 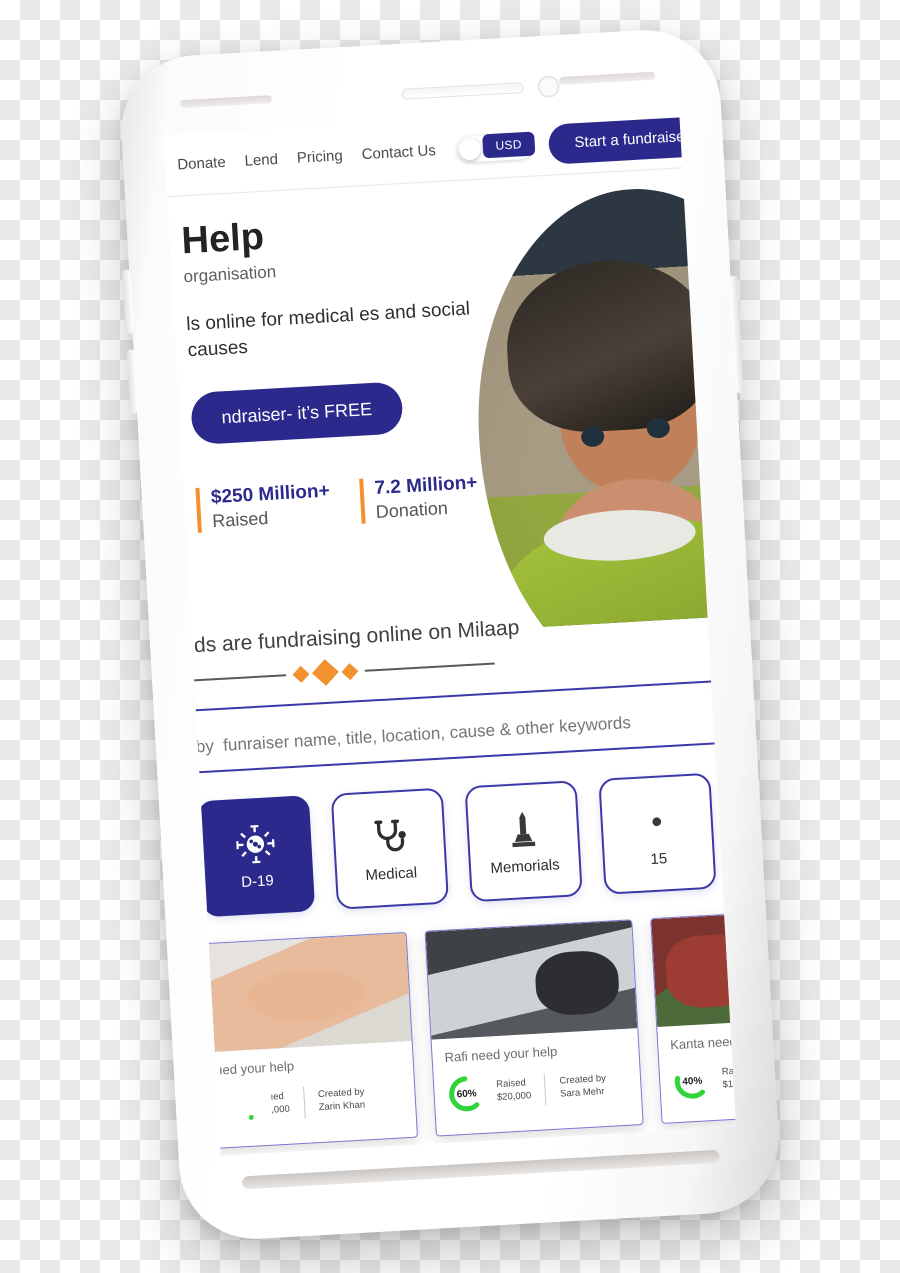 What do you see at coordinates (412, 509) in the screenshot?
I see `stat-donation-label: Donation` at bounding box center [412, 509].